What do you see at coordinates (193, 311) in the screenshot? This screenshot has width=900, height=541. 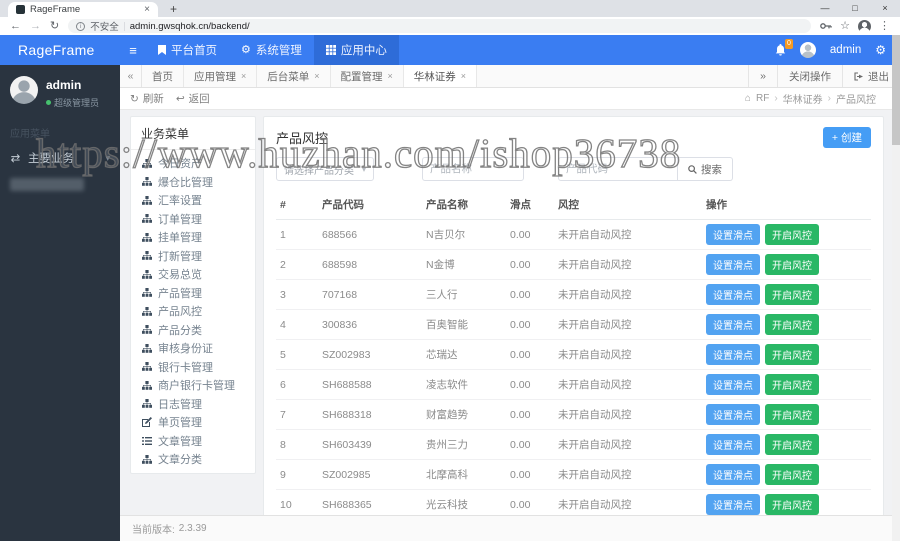 I see `menu-item: 产品风控` at bounding box center [193, 311].